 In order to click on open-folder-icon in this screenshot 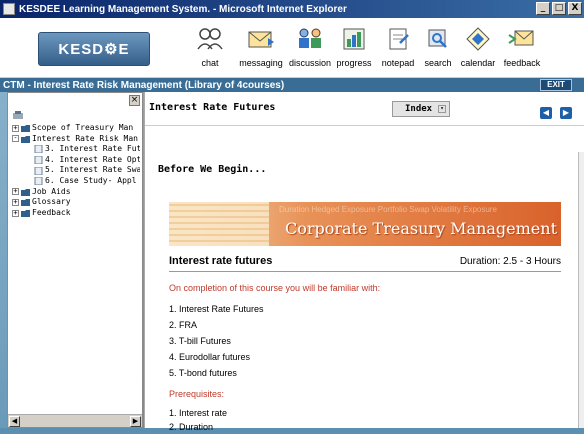, I will do `click(25, 139)`.